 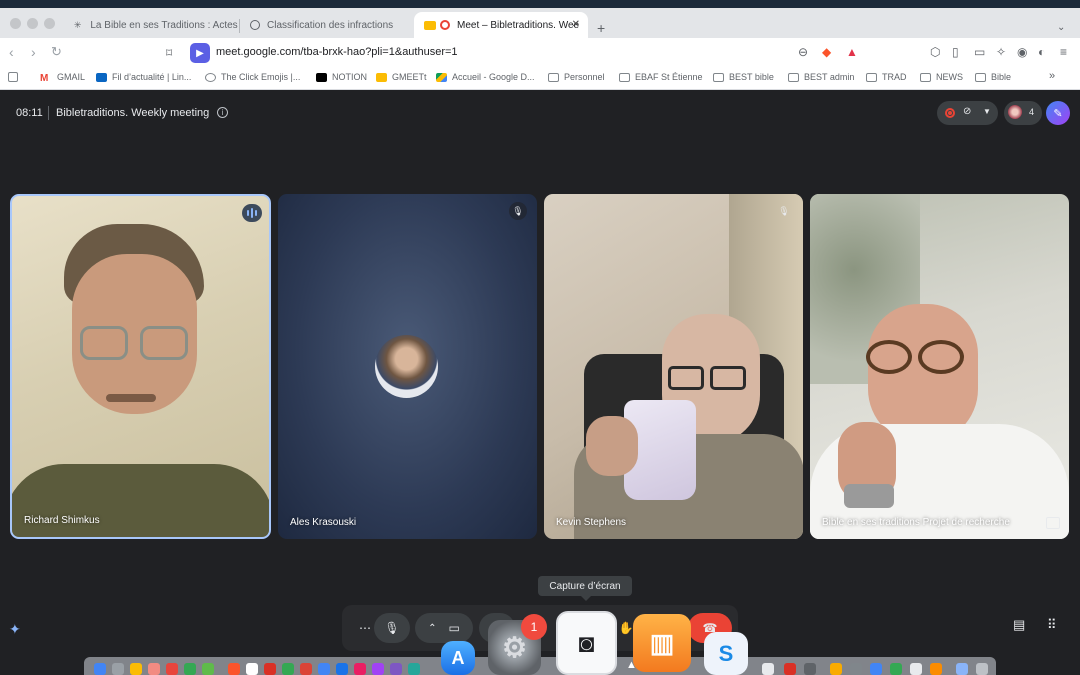 I want to click on maps-icon, so click(x=414, y=669).